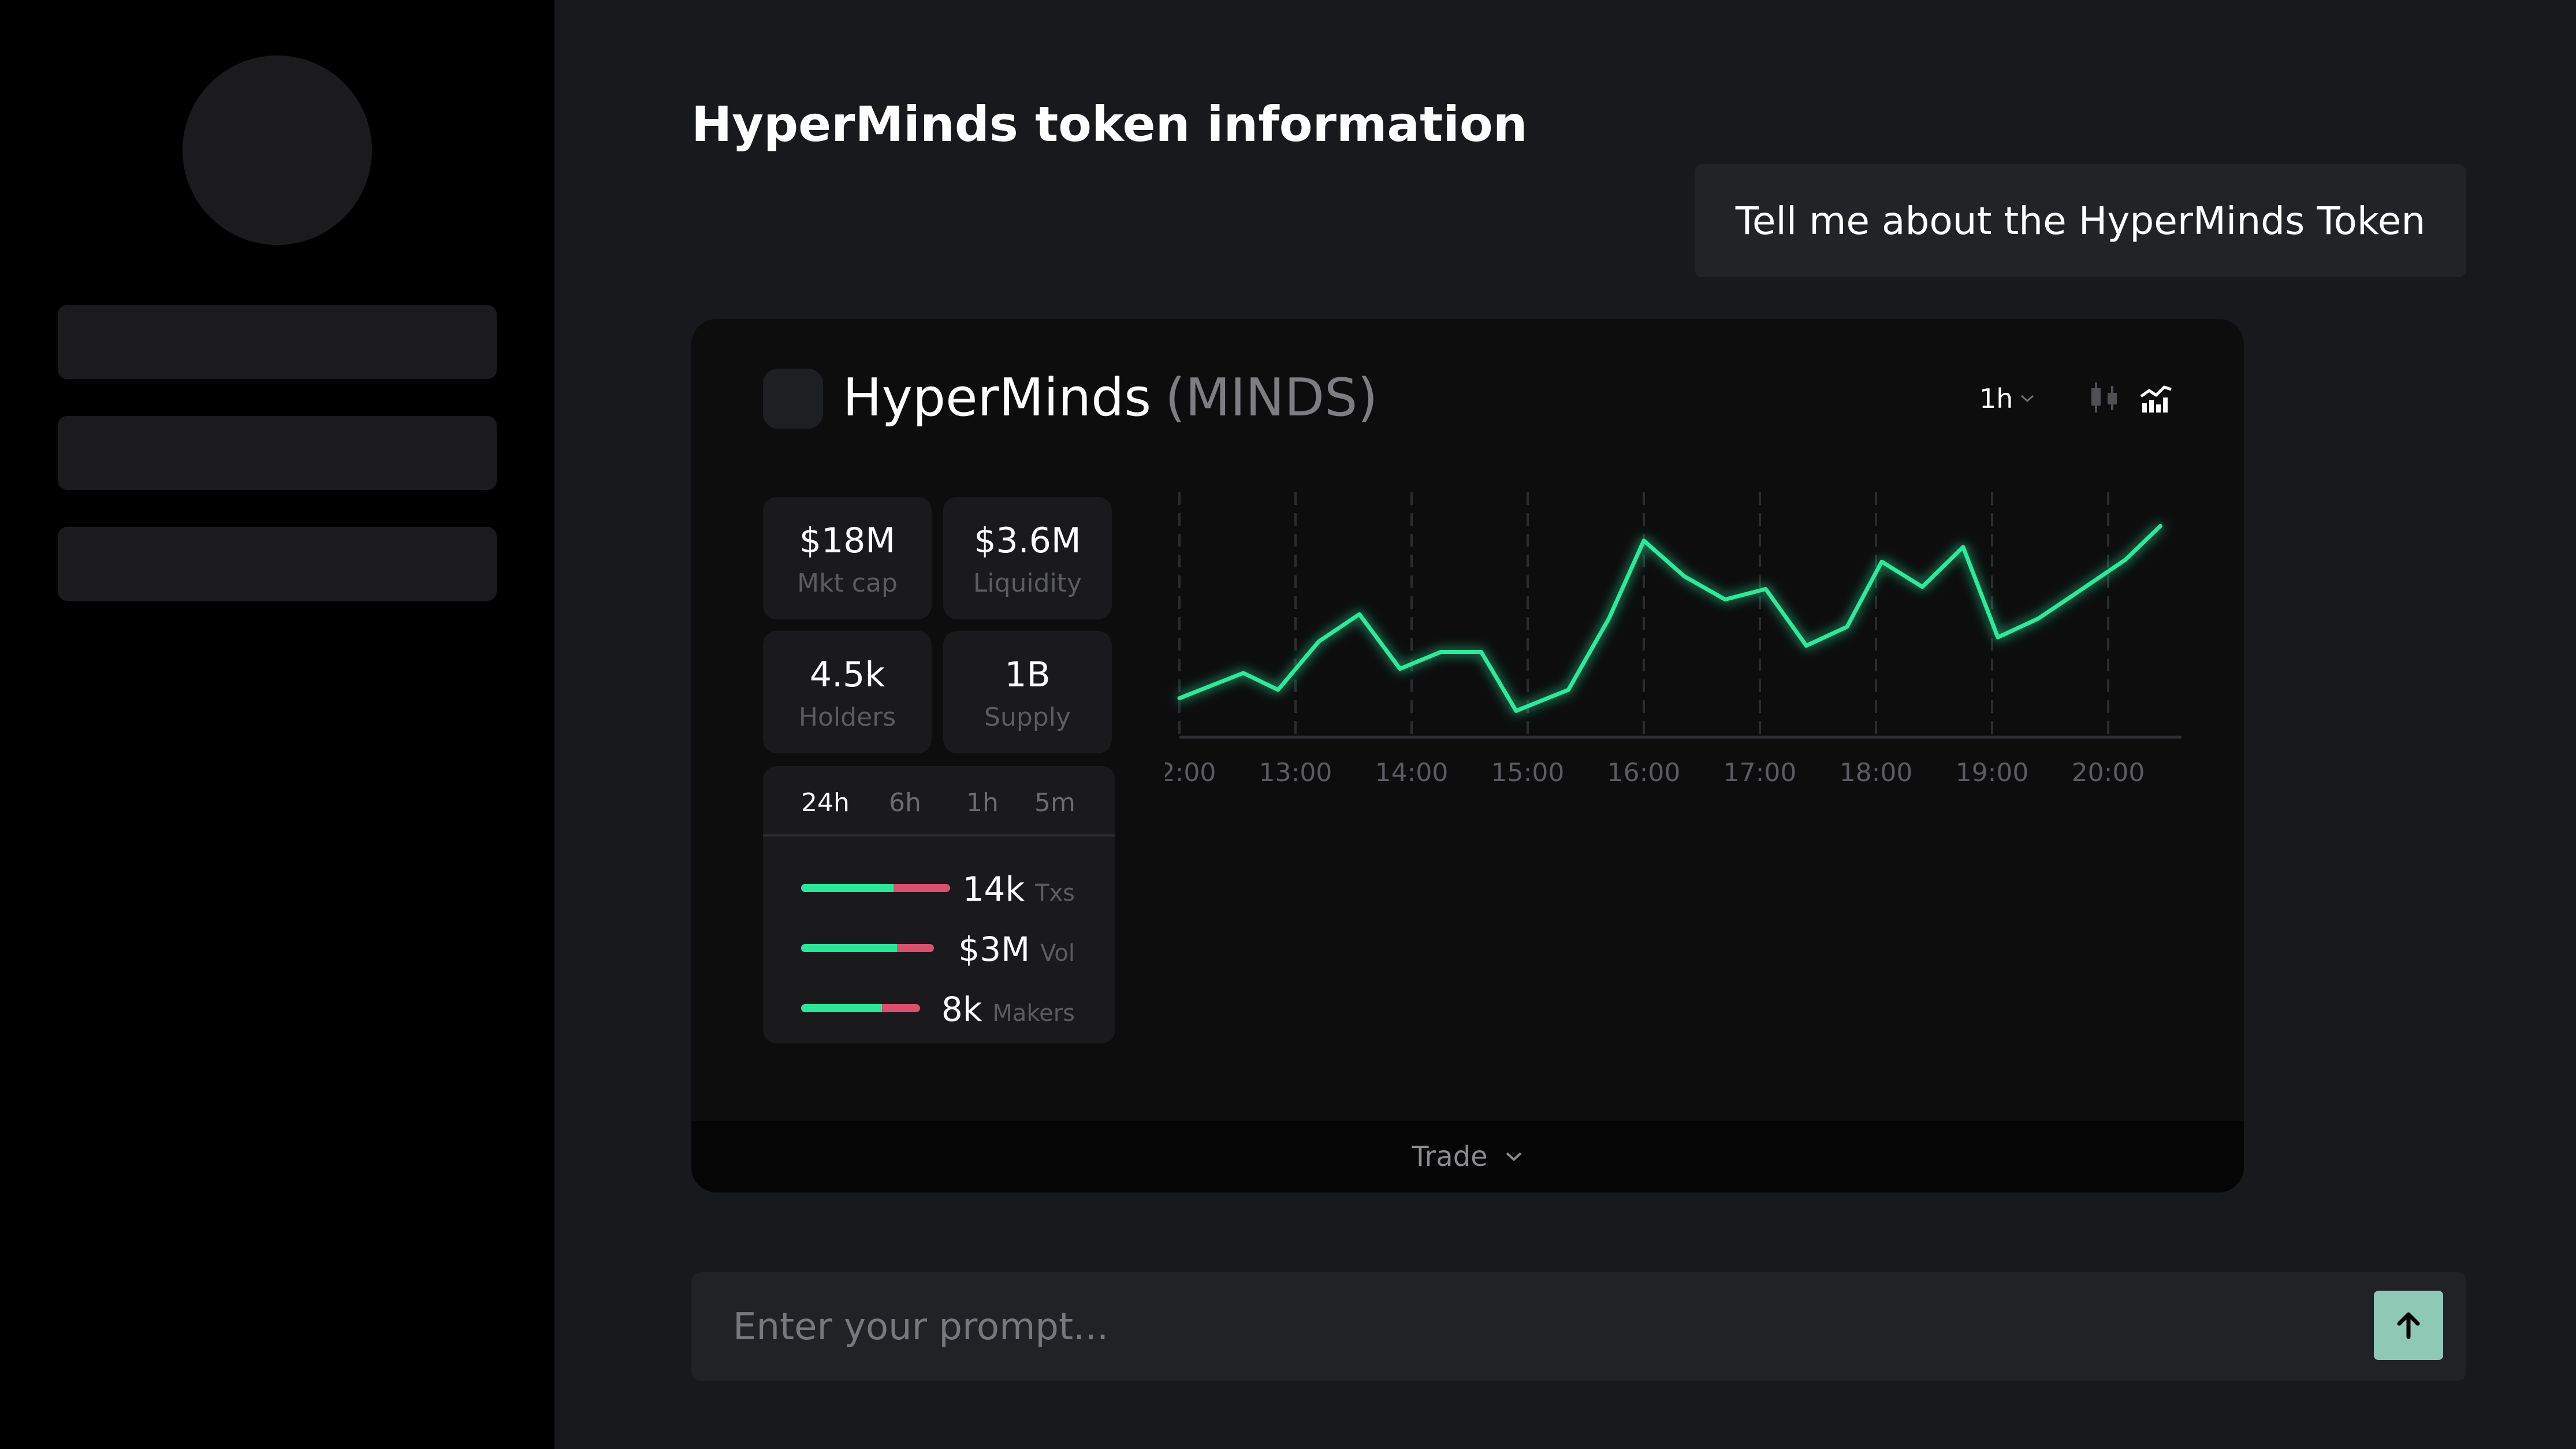 Image resolution: width=2576 pixels, height=1449 pixels. I want to click on stat-label: Holders, so click(847, 717).